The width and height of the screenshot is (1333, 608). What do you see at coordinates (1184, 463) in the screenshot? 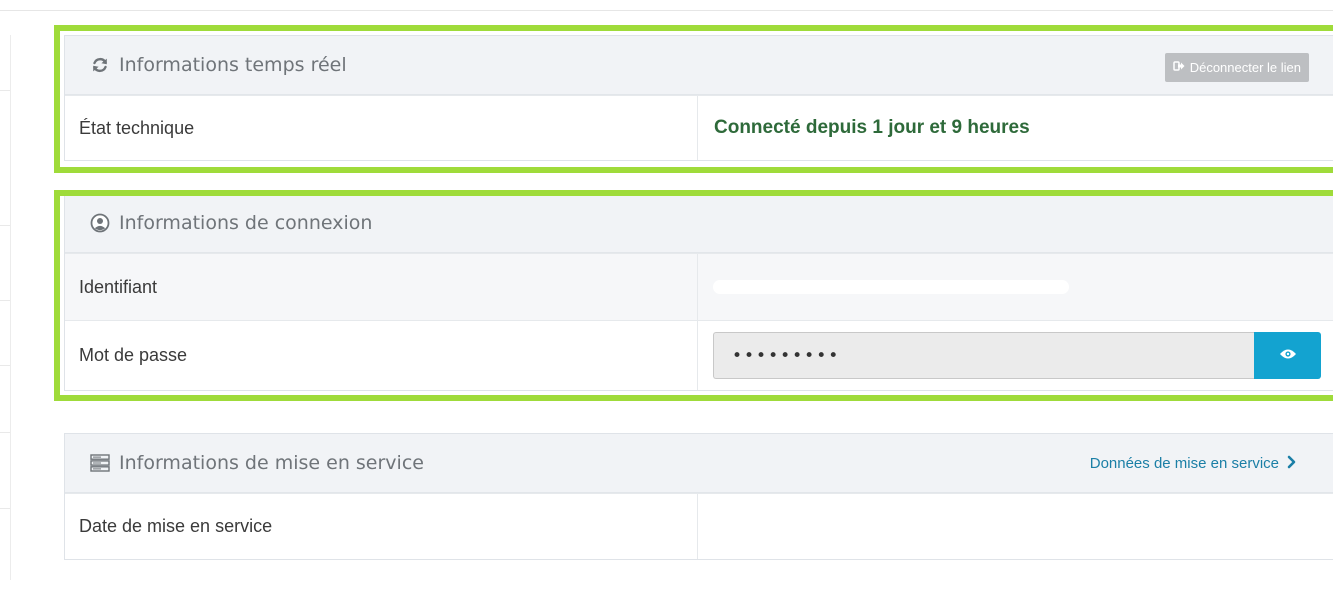
I see `service-data-link-label: Données de mise en service` at bounding box center [1184, 463].